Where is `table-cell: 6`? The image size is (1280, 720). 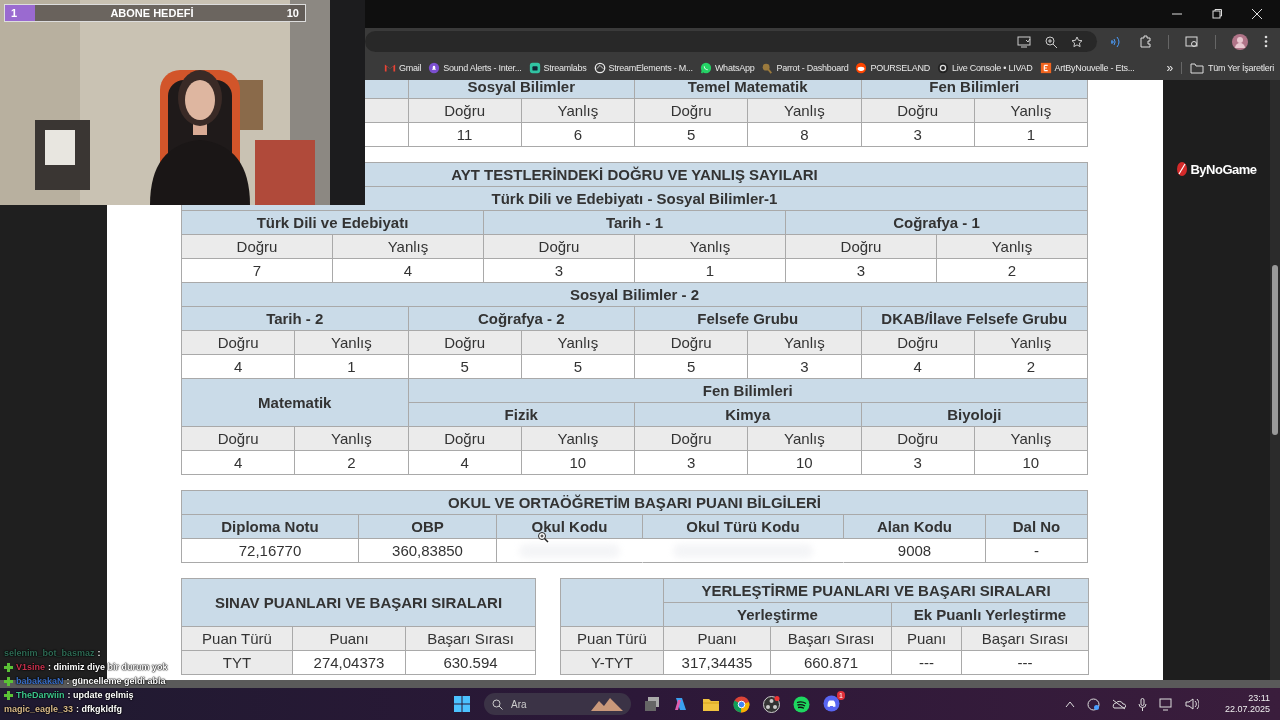 table-cell: 6 is located at coordinates (578, 135).